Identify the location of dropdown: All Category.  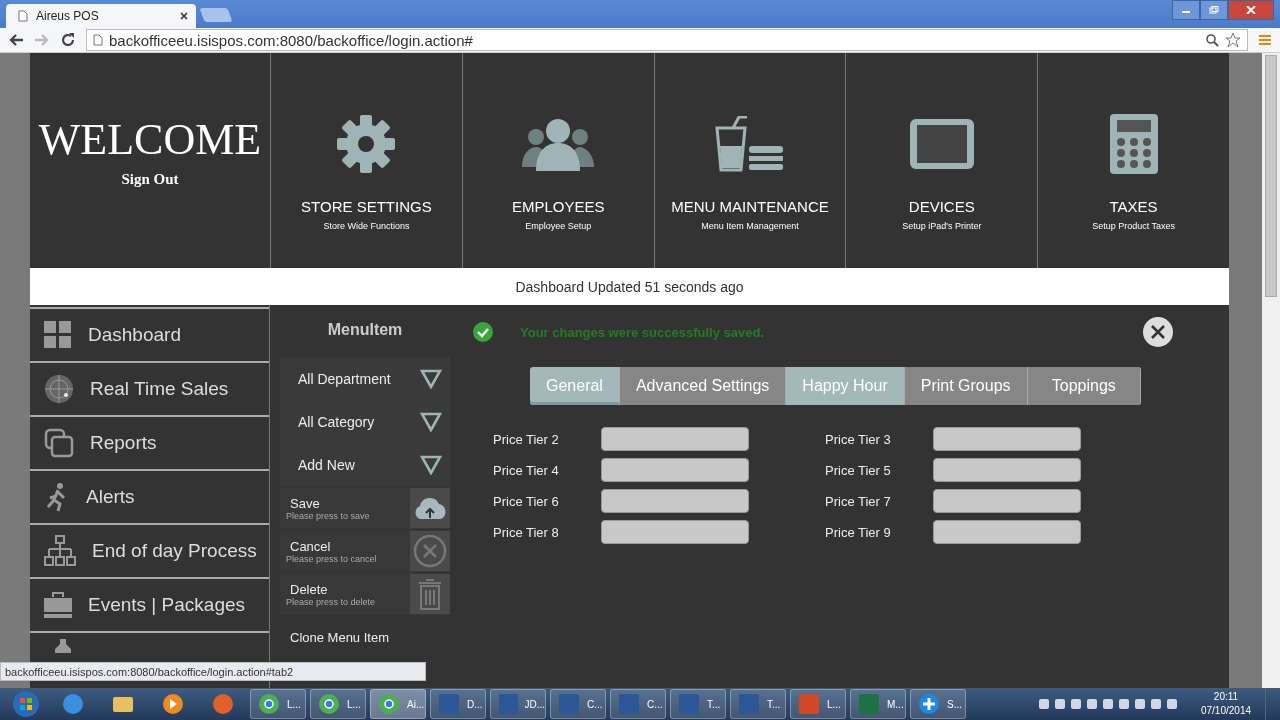
(365, 421).